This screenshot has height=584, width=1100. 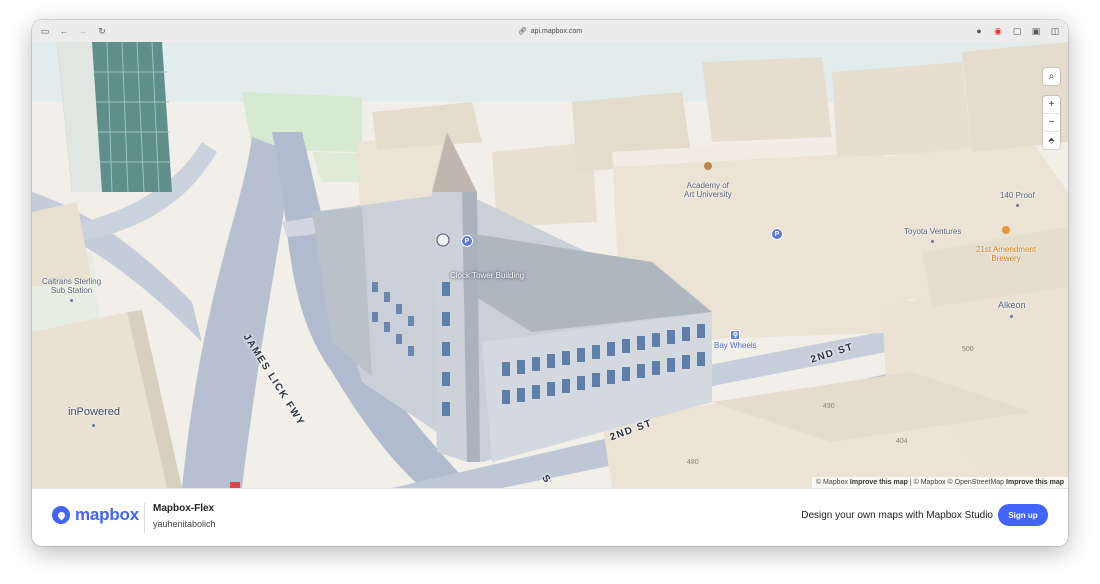 What do you see at coordinates (832, 482) in the screenshot?
I see `attribution-mapbox: © Mapbox` at bounding box center [832, 482].